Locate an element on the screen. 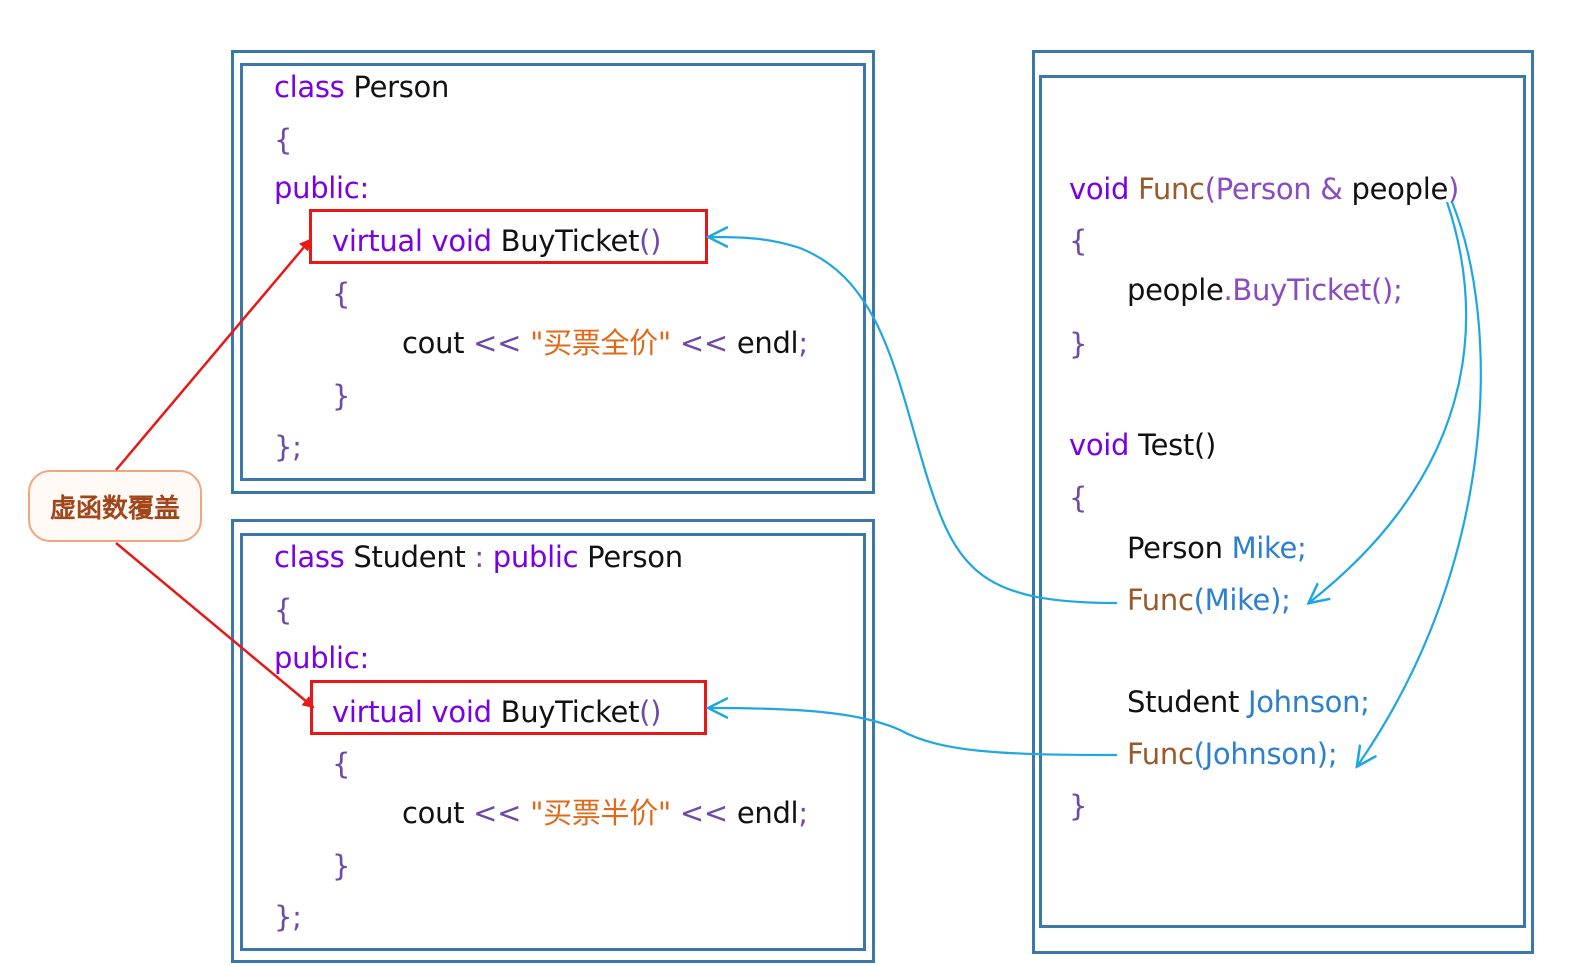 The image size is (1572, 966). blue-arrow-people-to-mike is located at coordinates (1389, 401).